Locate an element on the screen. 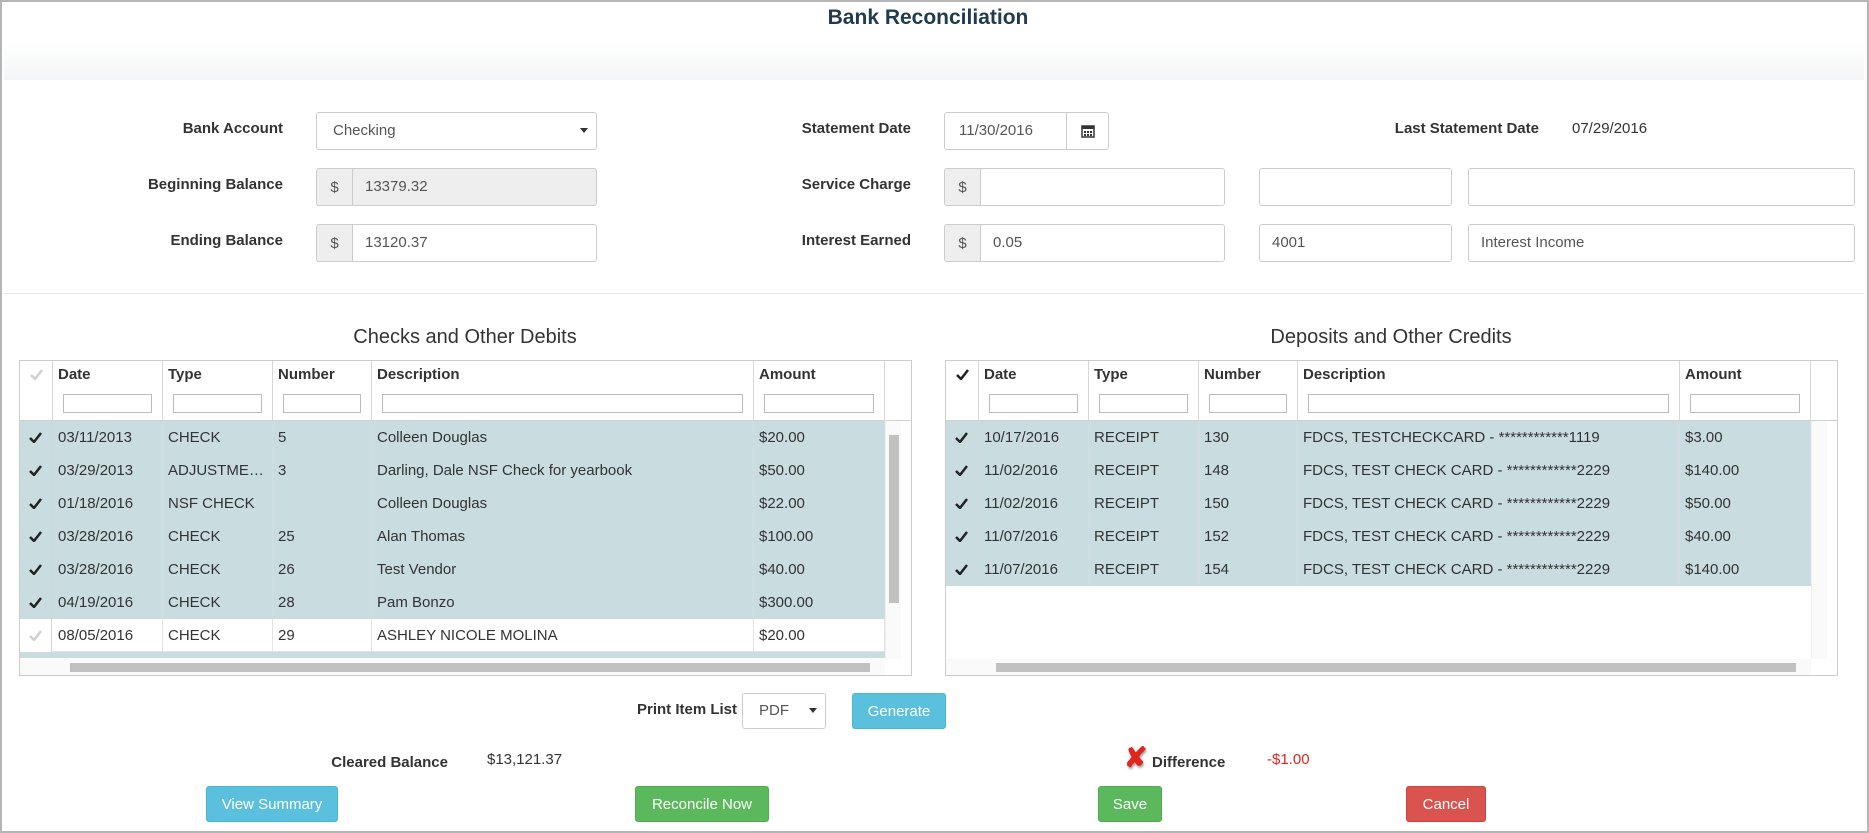 The width and height of the screenshot is (1869, 833). beginning-balance-group: $ 13379.32 is located at coordinates (456, 187).